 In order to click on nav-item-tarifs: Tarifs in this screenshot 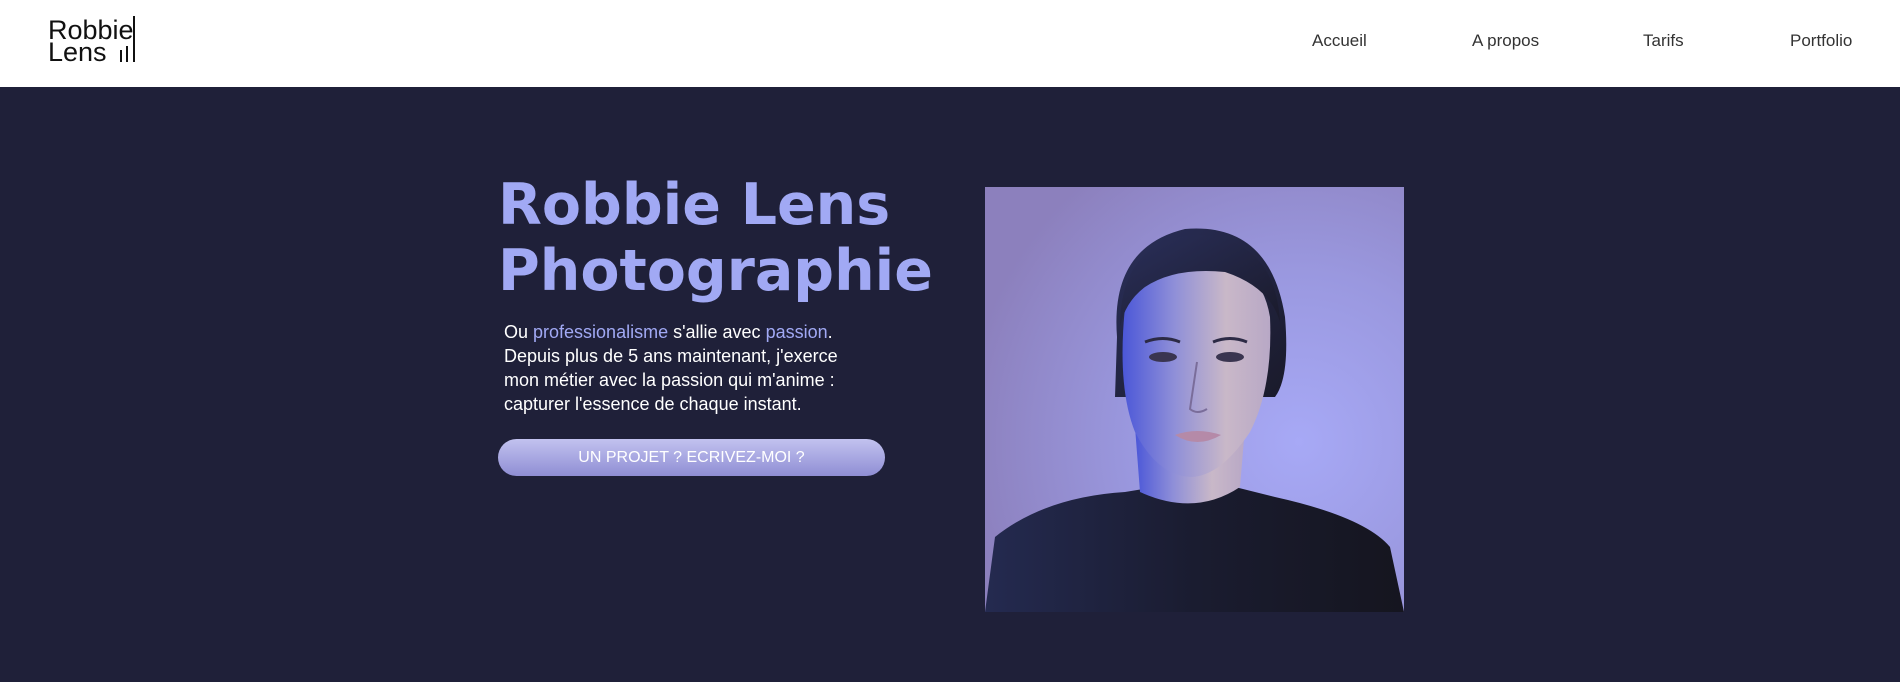, I will do `click(1663, 41)`.